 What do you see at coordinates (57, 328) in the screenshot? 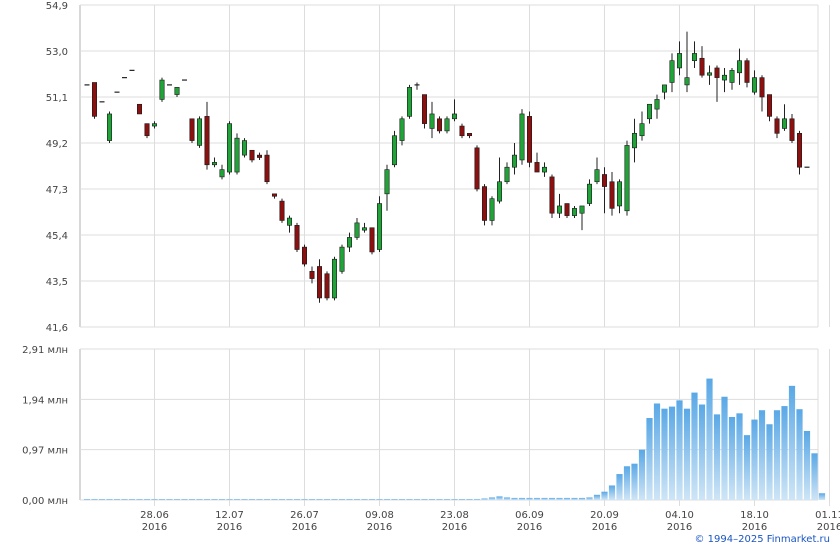
I see `price-y-tick-label: 41,6` at bounding box center [57, 328].